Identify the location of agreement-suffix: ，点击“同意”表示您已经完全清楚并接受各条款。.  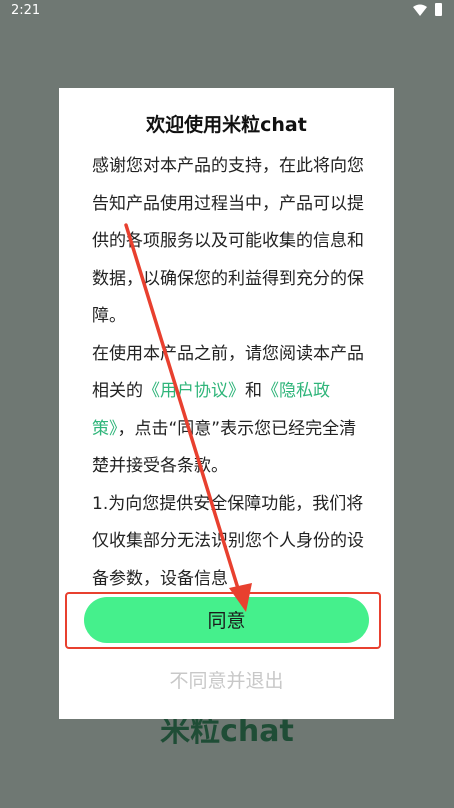
(224, 447).